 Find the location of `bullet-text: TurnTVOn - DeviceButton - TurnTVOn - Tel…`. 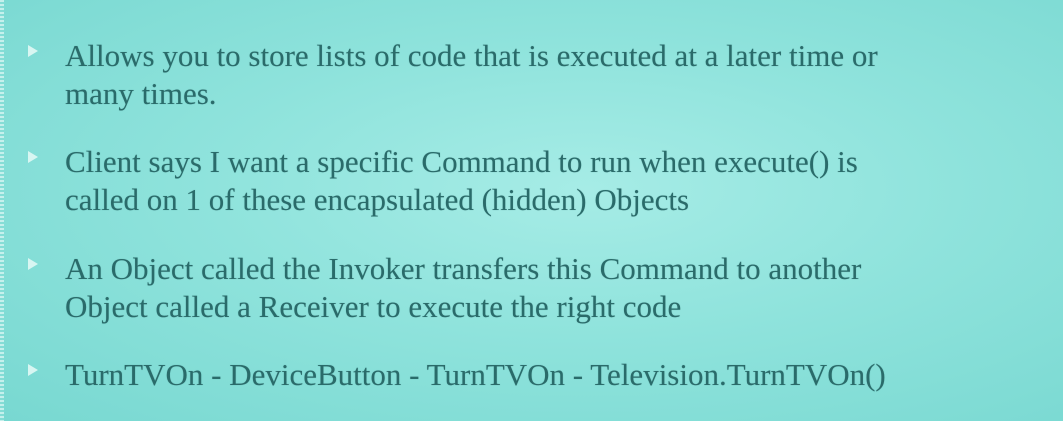

bullet-text: TurnTVOn - DeviceButton - TurnTVOn - Tel… is located at coordinates (475, 374).